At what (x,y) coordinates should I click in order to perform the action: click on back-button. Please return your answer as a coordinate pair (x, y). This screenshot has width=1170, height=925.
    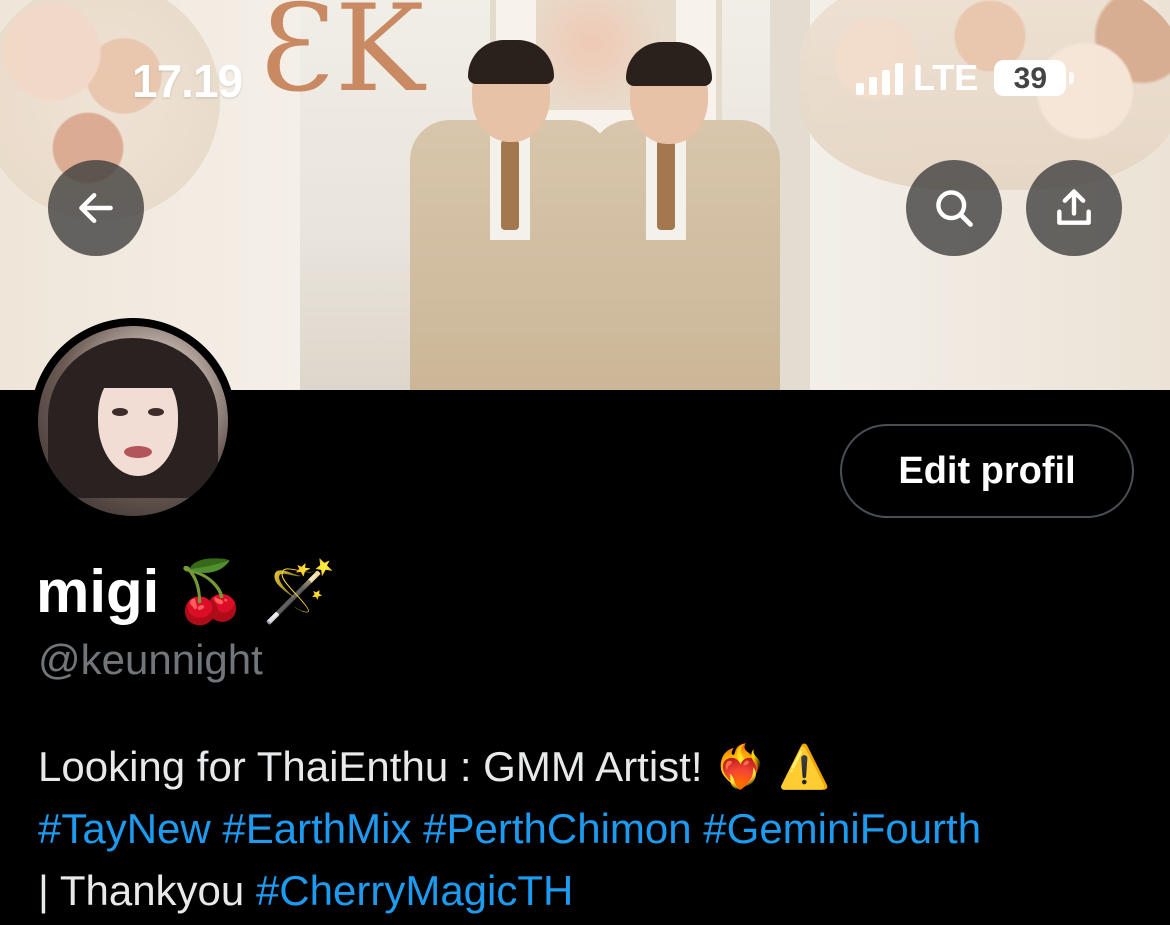
    Looking at the image, I should click on (96, 208).